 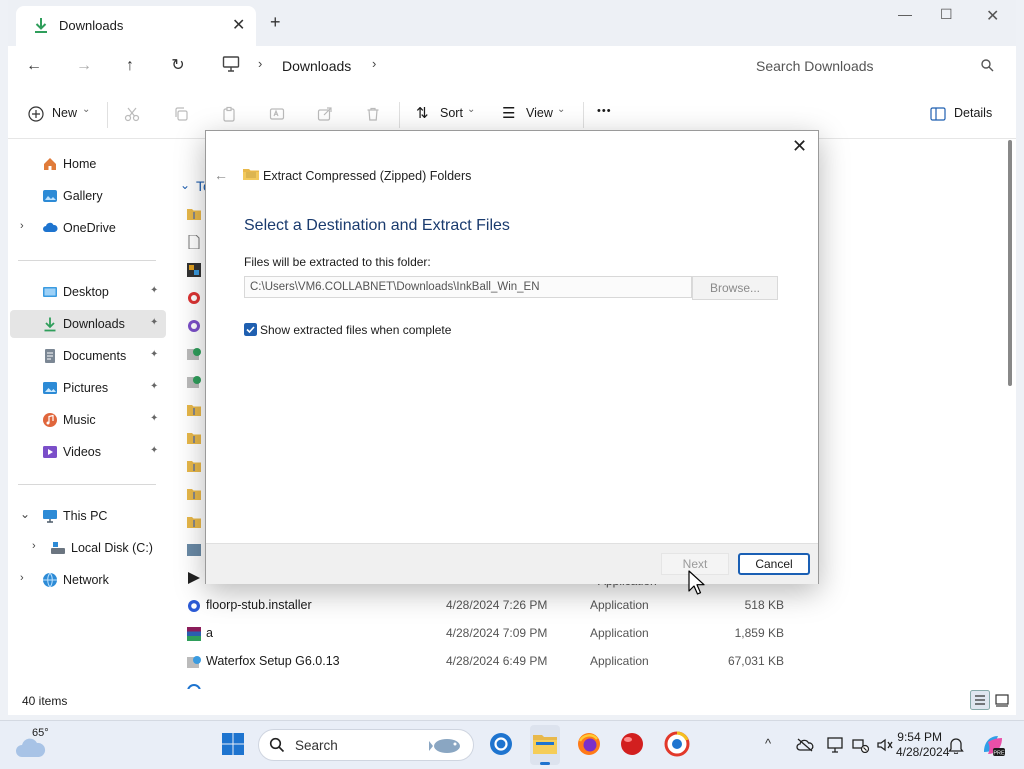 I want to click on network-status-icon, so click(x=861, y=745).